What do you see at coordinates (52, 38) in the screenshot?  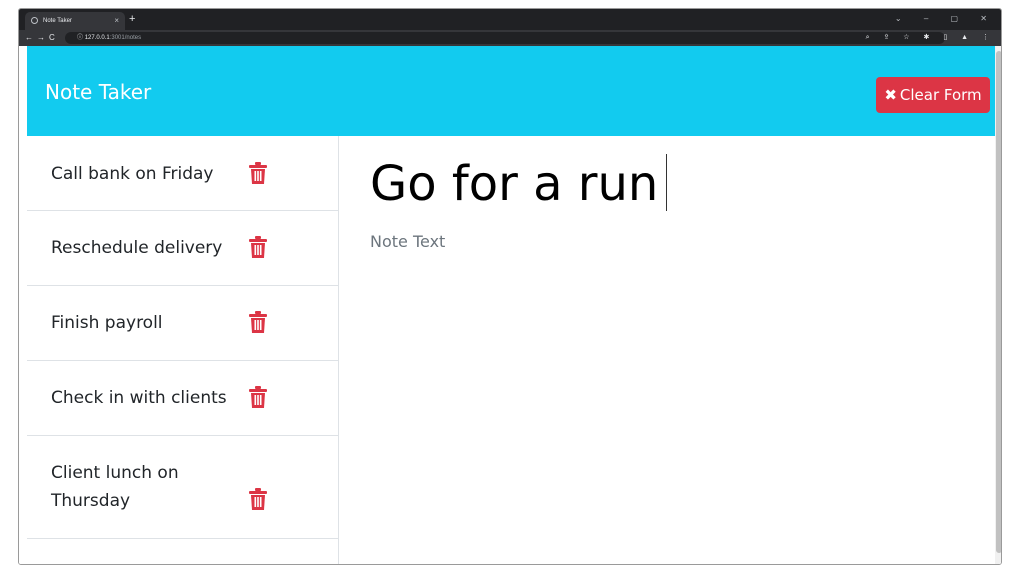 I see `reload-icon: C` at bounding box center [52, 38].